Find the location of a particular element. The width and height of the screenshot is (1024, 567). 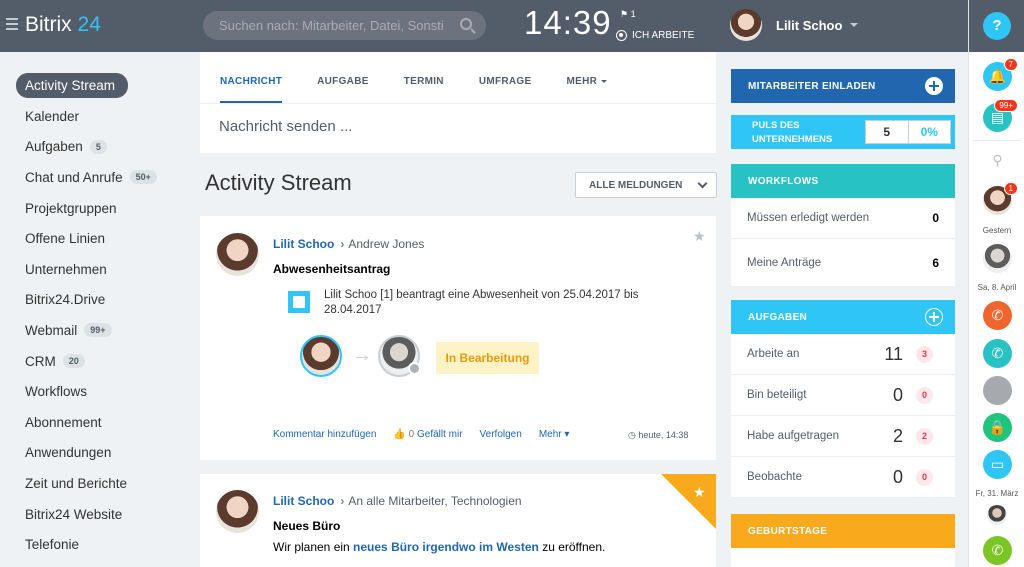

chat-badge: 99+ is located at coordinates (1006, 105).